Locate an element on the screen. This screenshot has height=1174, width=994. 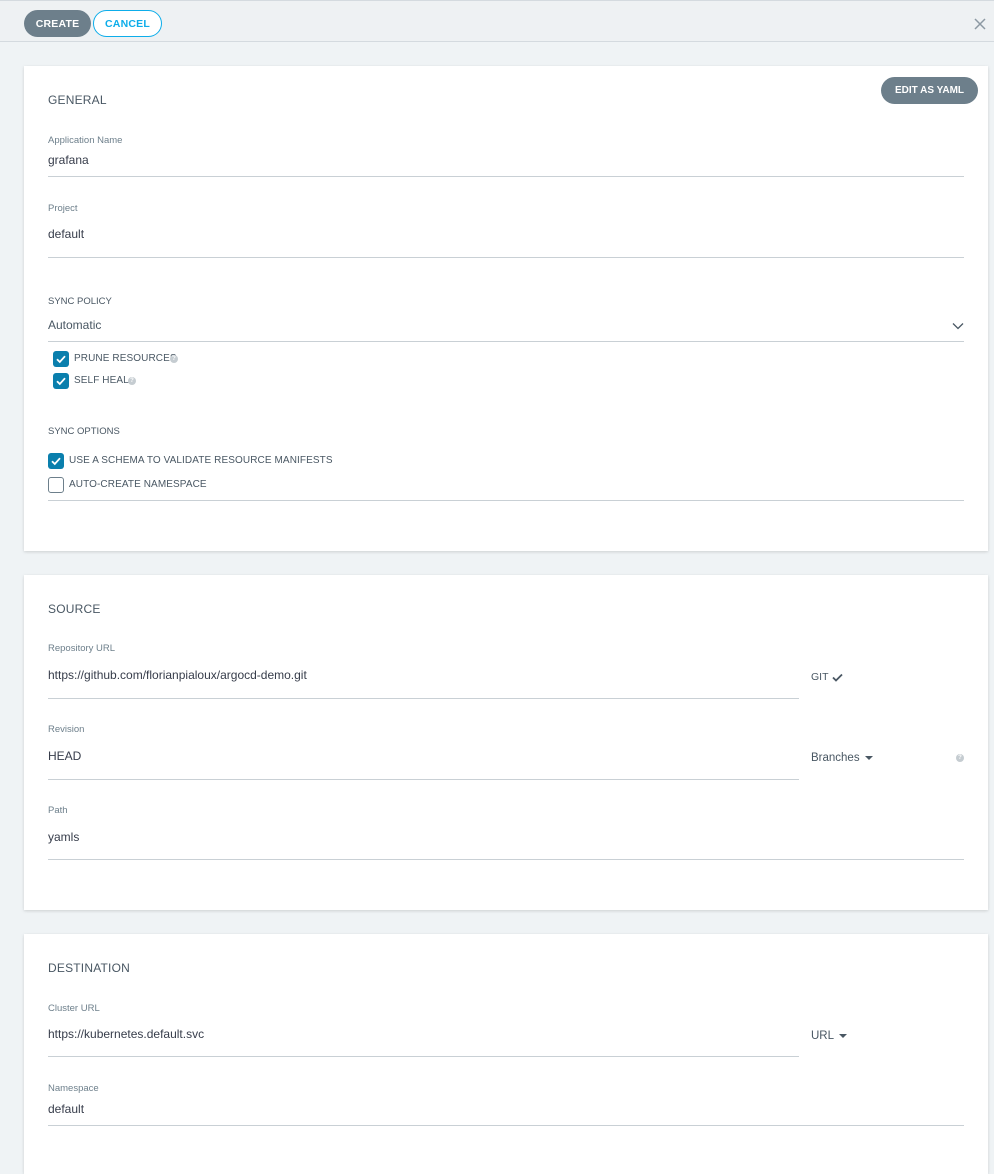
project-label: Project is located at coordinates (63, 208).